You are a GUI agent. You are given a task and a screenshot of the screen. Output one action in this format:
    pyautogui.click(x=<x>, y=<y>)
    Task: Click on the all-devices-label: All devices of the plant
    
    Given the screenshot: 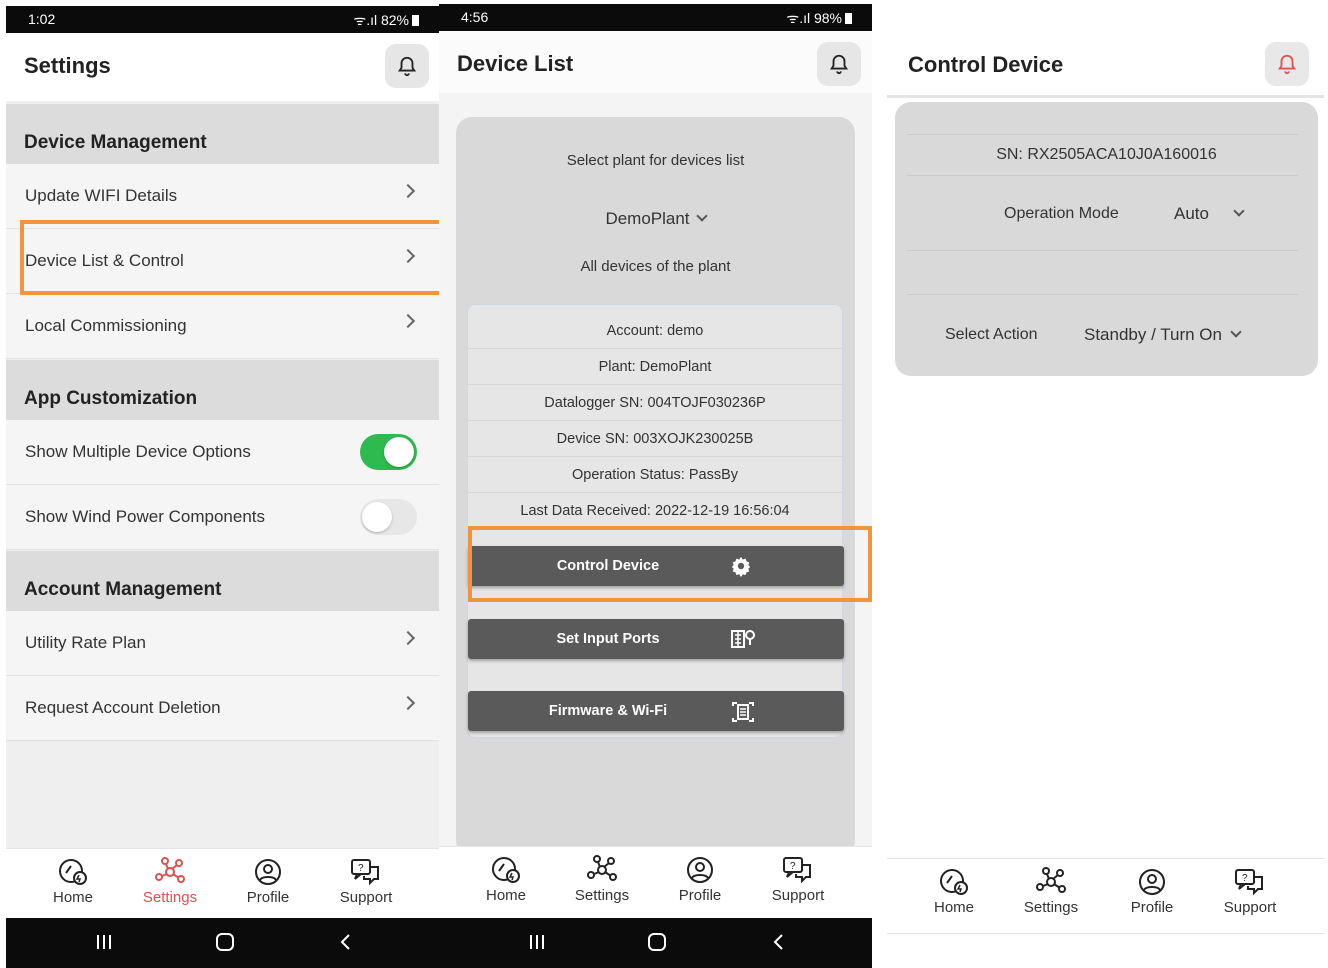 What is the action you would take?
    pyautogui.click(x=655, y=266)
    